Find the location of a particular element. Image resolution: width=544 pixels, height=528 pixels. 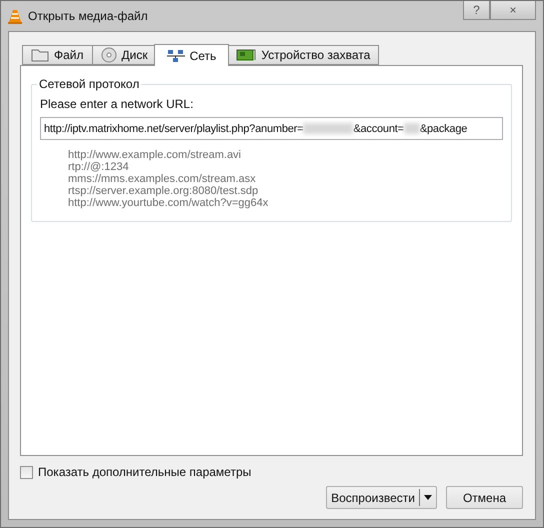

close-button: × is located at coordinates (513, 10).